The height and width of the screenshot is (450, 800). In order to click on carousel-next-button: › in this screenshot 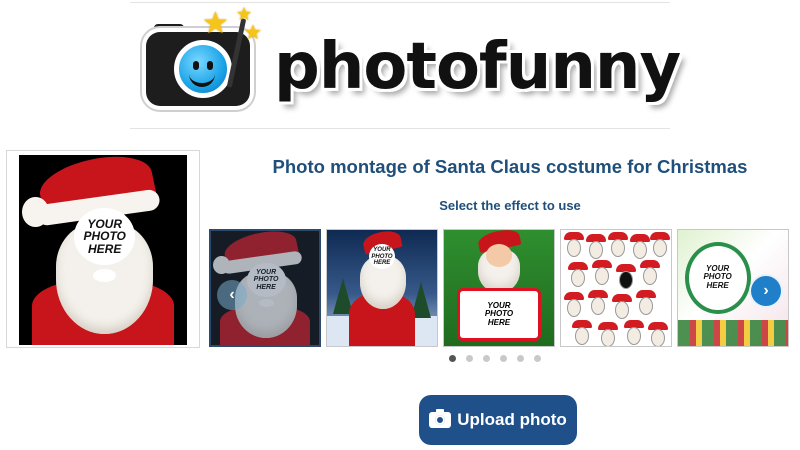, I will do `click(766, 291)`.